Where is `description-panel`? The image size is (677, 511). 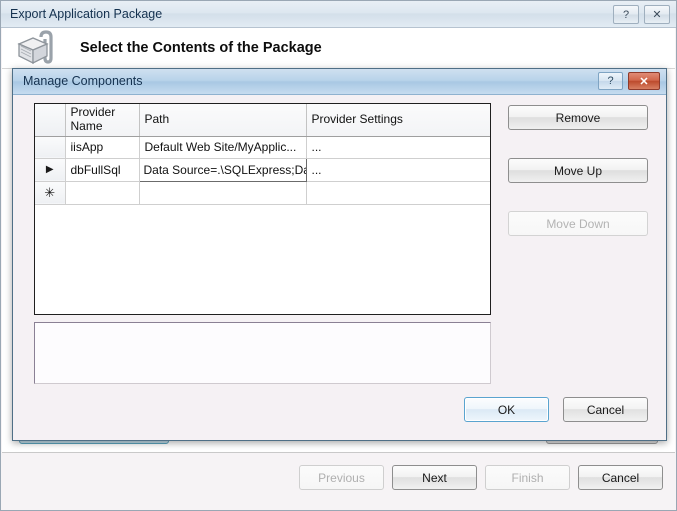
description-panel is located at coordinates (262, 353).